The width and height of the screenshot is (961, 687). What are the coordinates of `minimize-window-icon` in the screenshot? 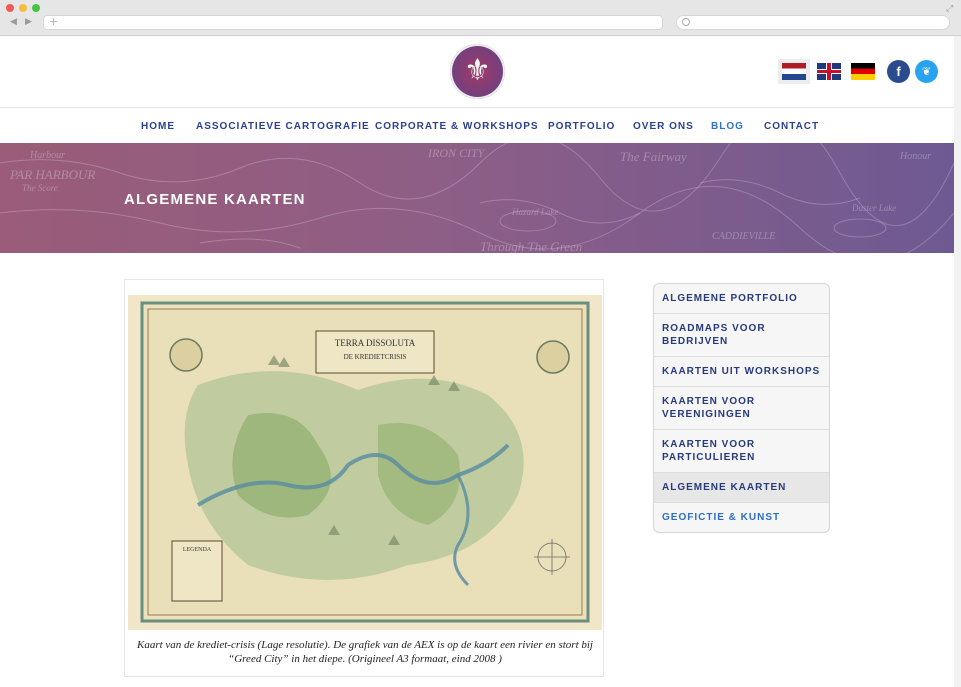 It's located at (23, 8).